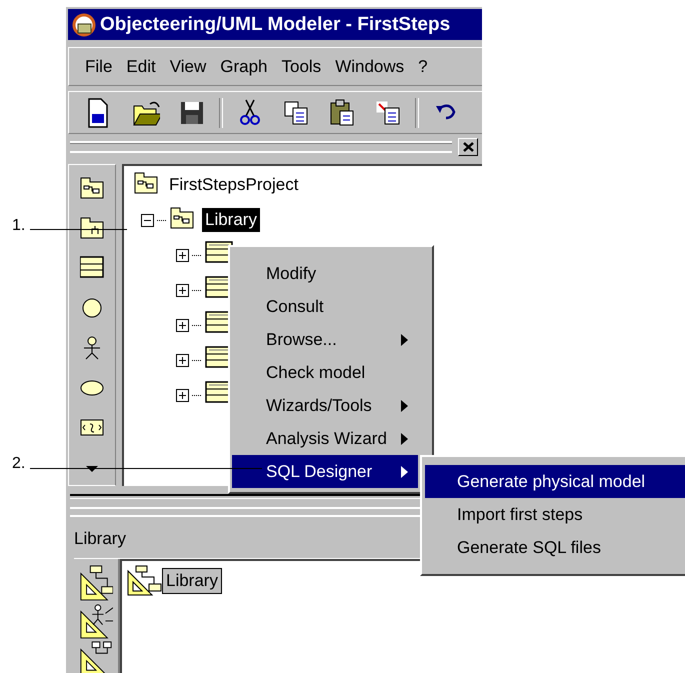  I want to click on app-icon, so click(84, 24).